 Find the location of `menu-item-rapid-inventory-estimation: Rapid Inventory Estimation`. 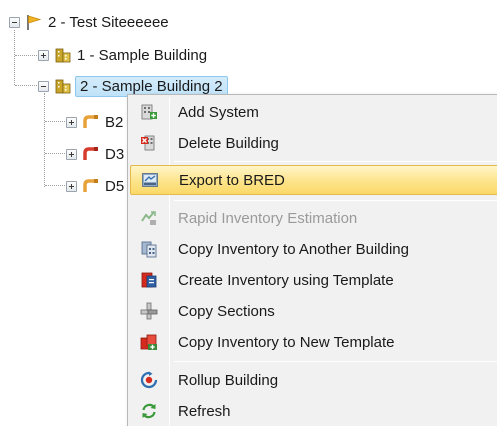

menu-item-rapid-inventory-estimation: Rapid Inventory Estimation is located at coordinates (313, 218).